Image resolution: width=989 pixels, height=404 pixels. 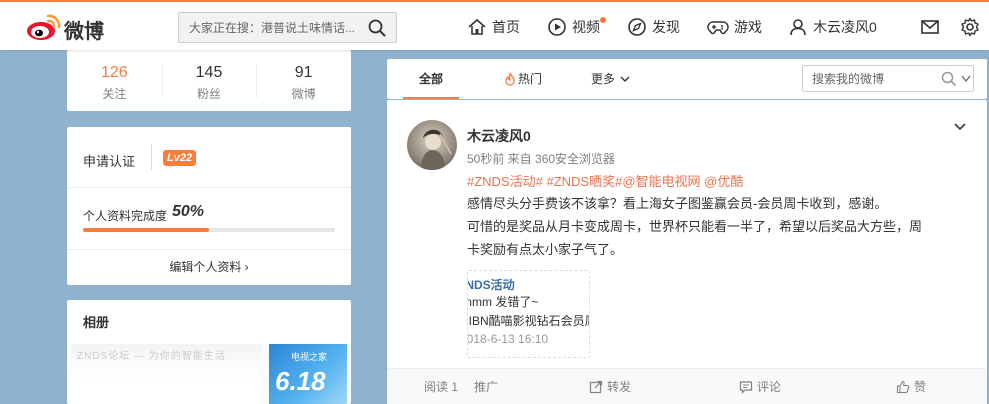 I want to click on repost-button: 转发, so click(x=610, y=386).